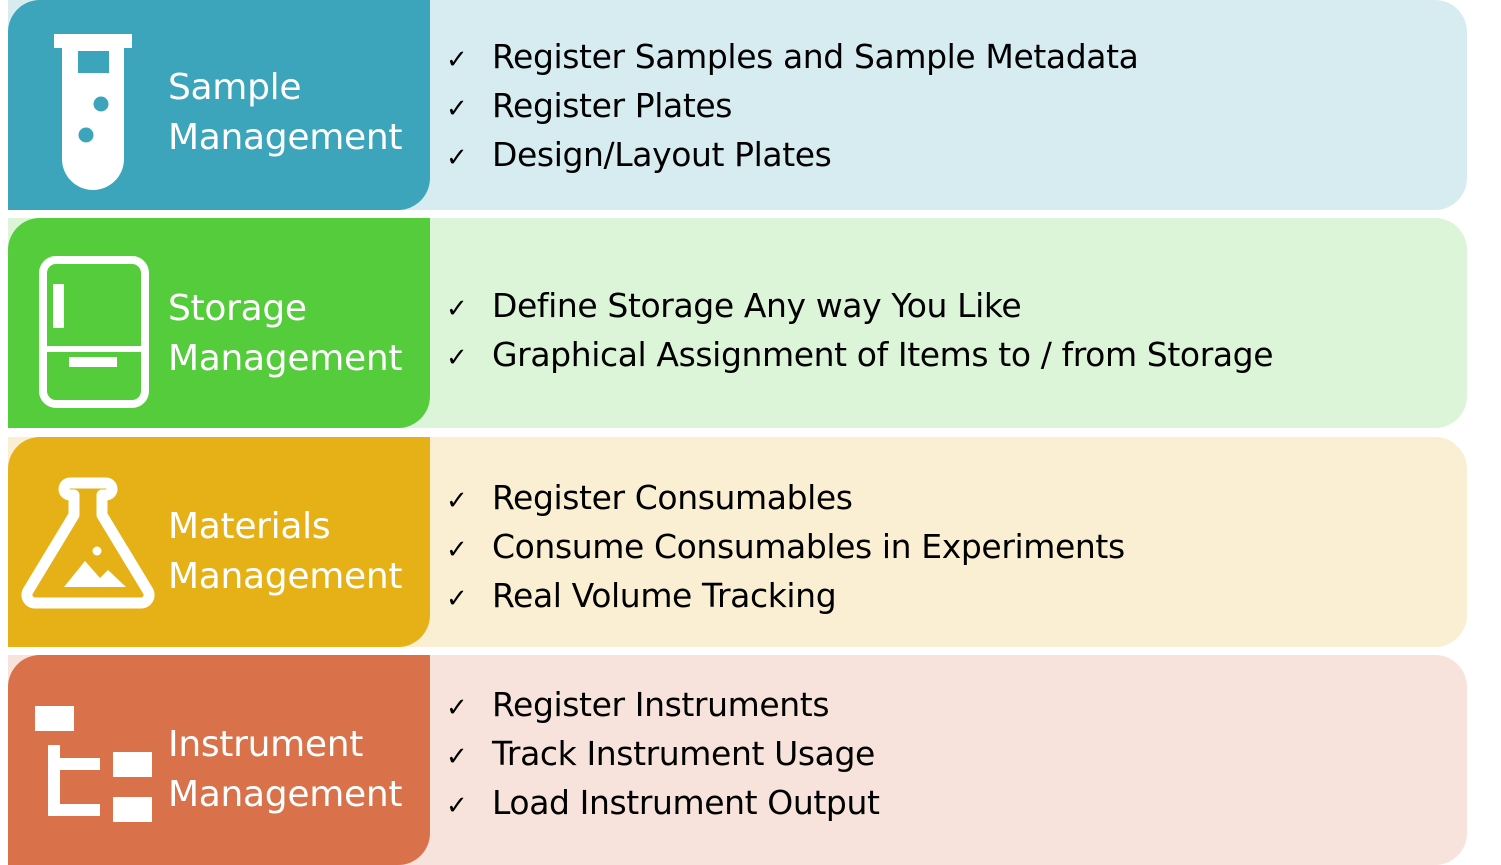 Image resolution: width=1501 pixels, height=865 pixels. What do you see at coordinates (235, 87) in the screenshot?
I see `sample-title-line1: Sample` at bounding box center [235, 87].